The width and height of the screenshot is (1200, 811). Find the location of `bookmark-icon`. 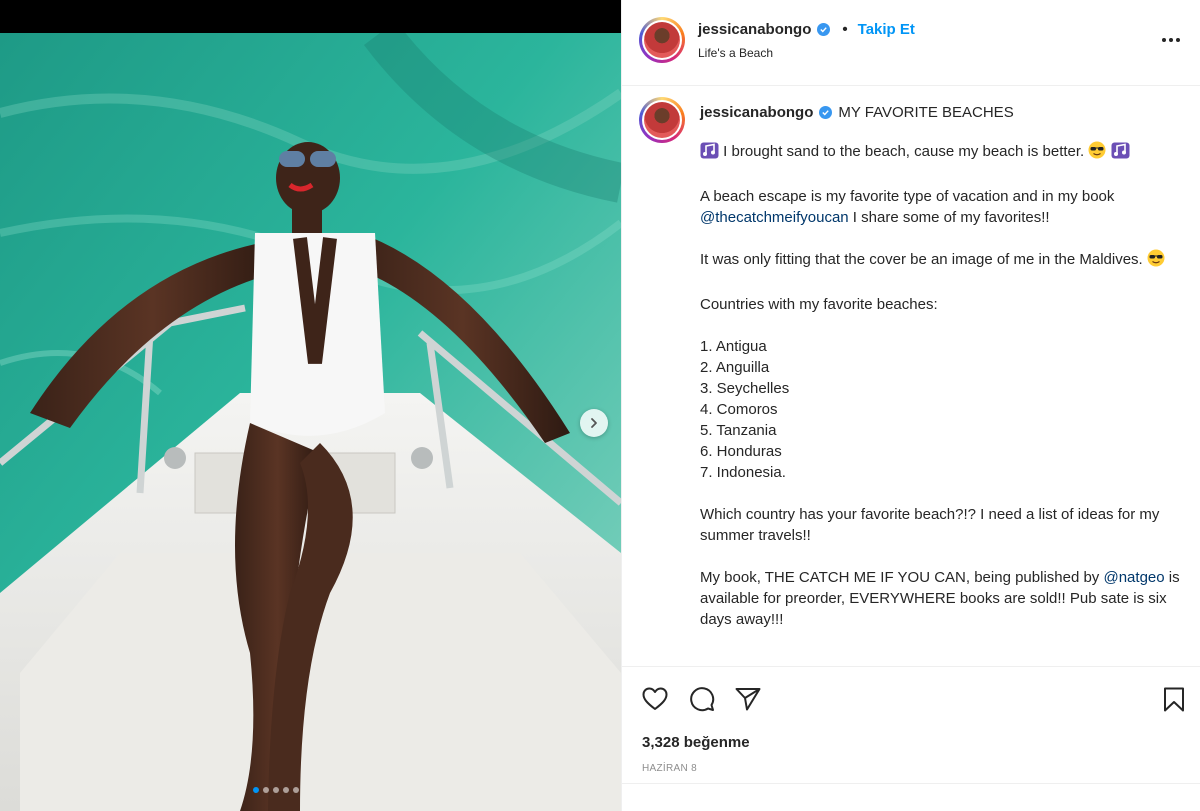

bookmark-icon is located at coordinates (1174, 699).